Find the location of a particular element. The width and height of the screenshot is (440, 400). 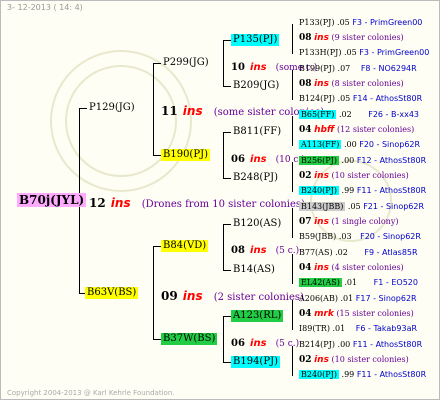

parent-bottom-drone-info: 09 ins (2 sister colonies) is located at coordinates (232, 295).